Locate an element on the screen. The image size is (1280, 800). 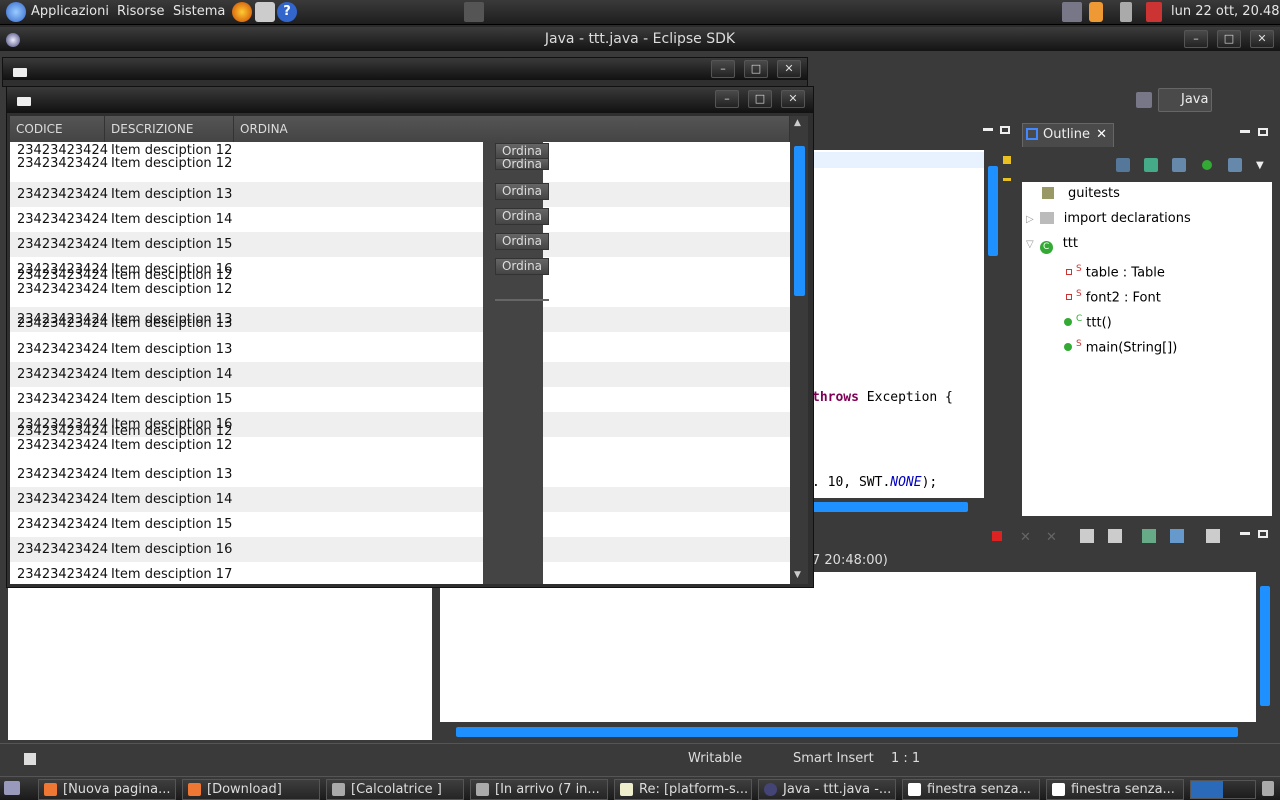
column-header-codice: CODICE is located at coordinates (57, 129).